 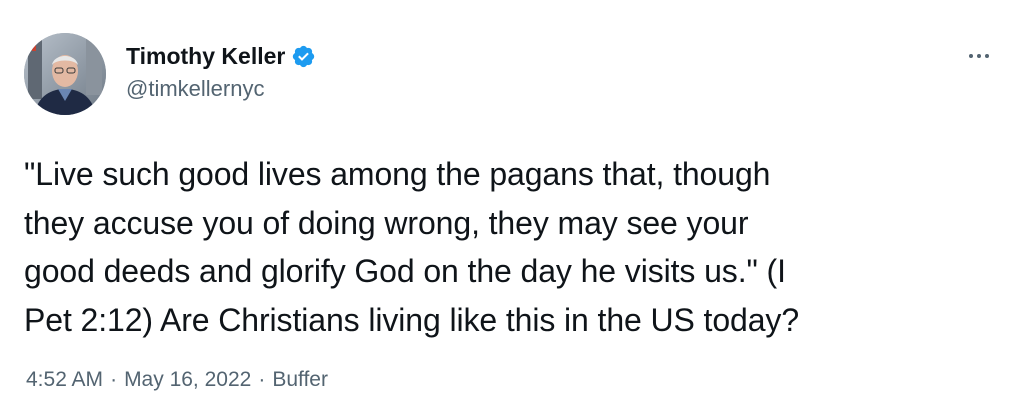 I want to click on avatar, so click(x=65, y=74).